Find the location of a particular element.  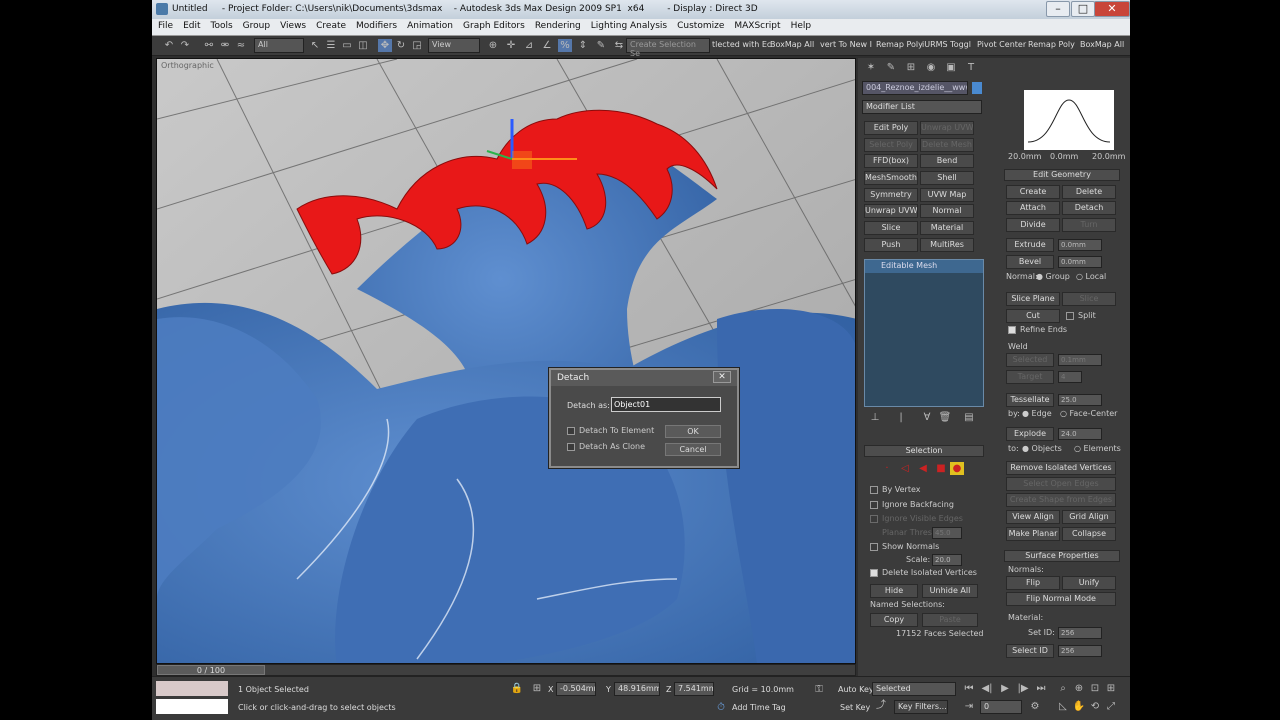

slice-plane-button: Slice Plane is located at coordinates (1033, 299).